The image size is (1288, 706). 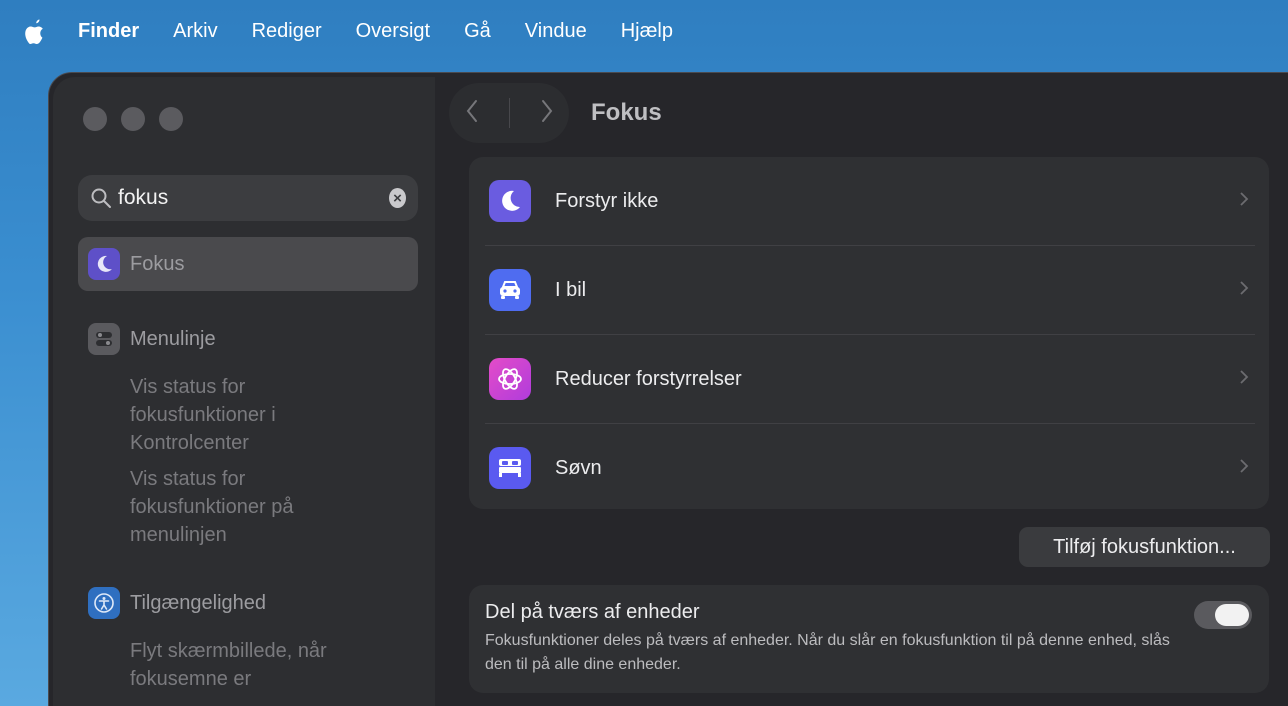 I want to click on navigation-buttons, so click(x=509, y=113).